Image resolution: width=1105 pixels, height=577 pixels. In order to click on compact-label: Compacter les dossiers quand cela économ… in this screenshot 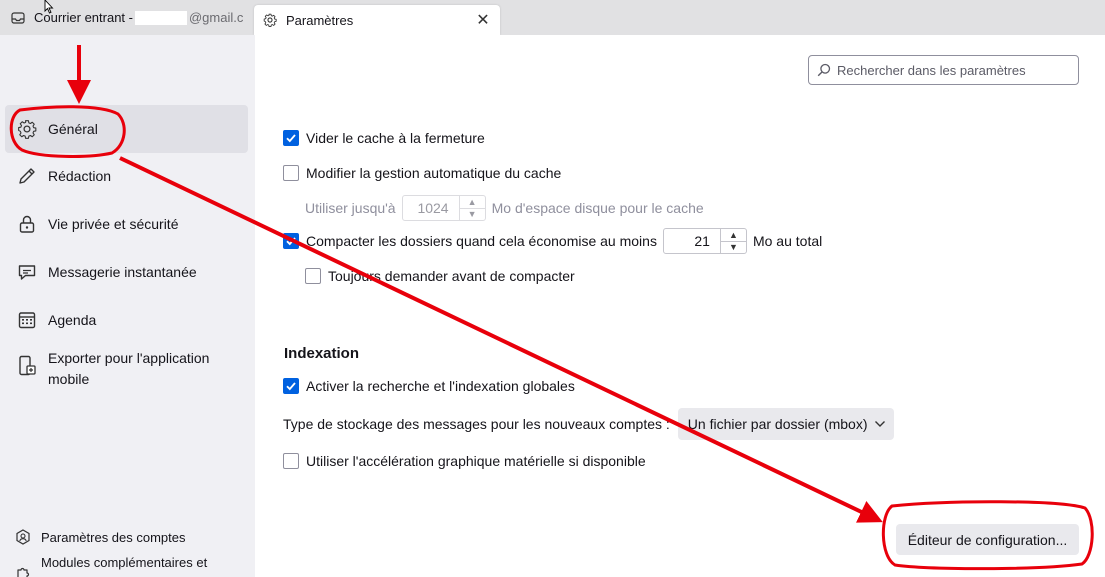, I will do `click(481, 241)`.